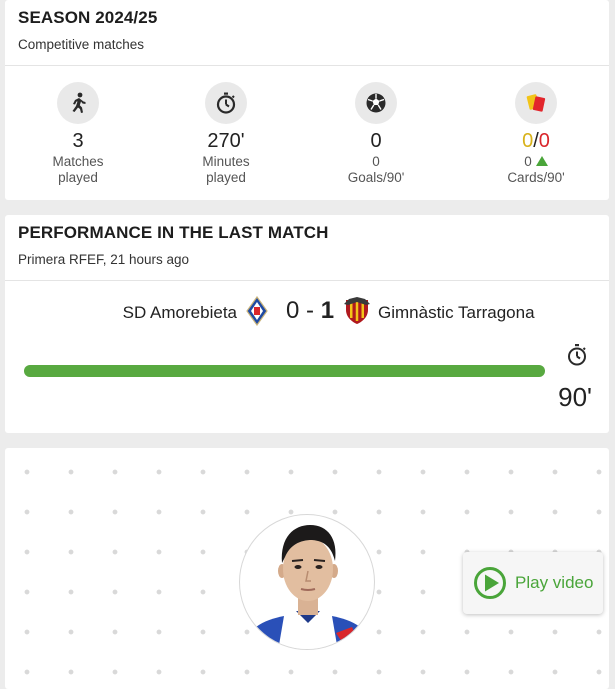  Describe the element at coordinates (81, 44) in the screenshot. I see `season-subtitle: Competitive matches` at that location.